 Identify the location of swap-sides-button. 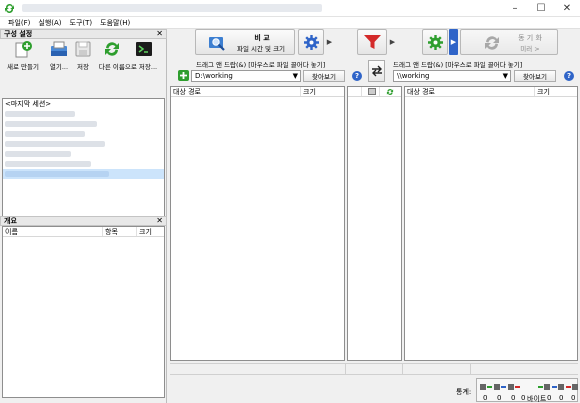
(376, 71).